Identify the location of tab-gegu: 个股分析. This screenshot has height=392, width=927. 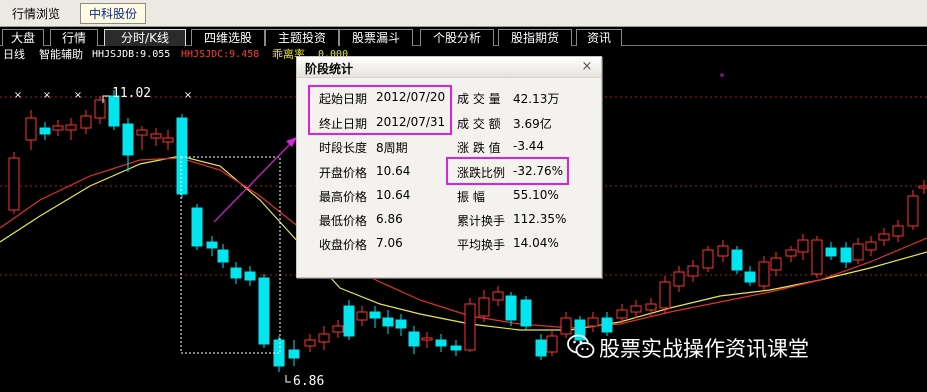
(457, 37).